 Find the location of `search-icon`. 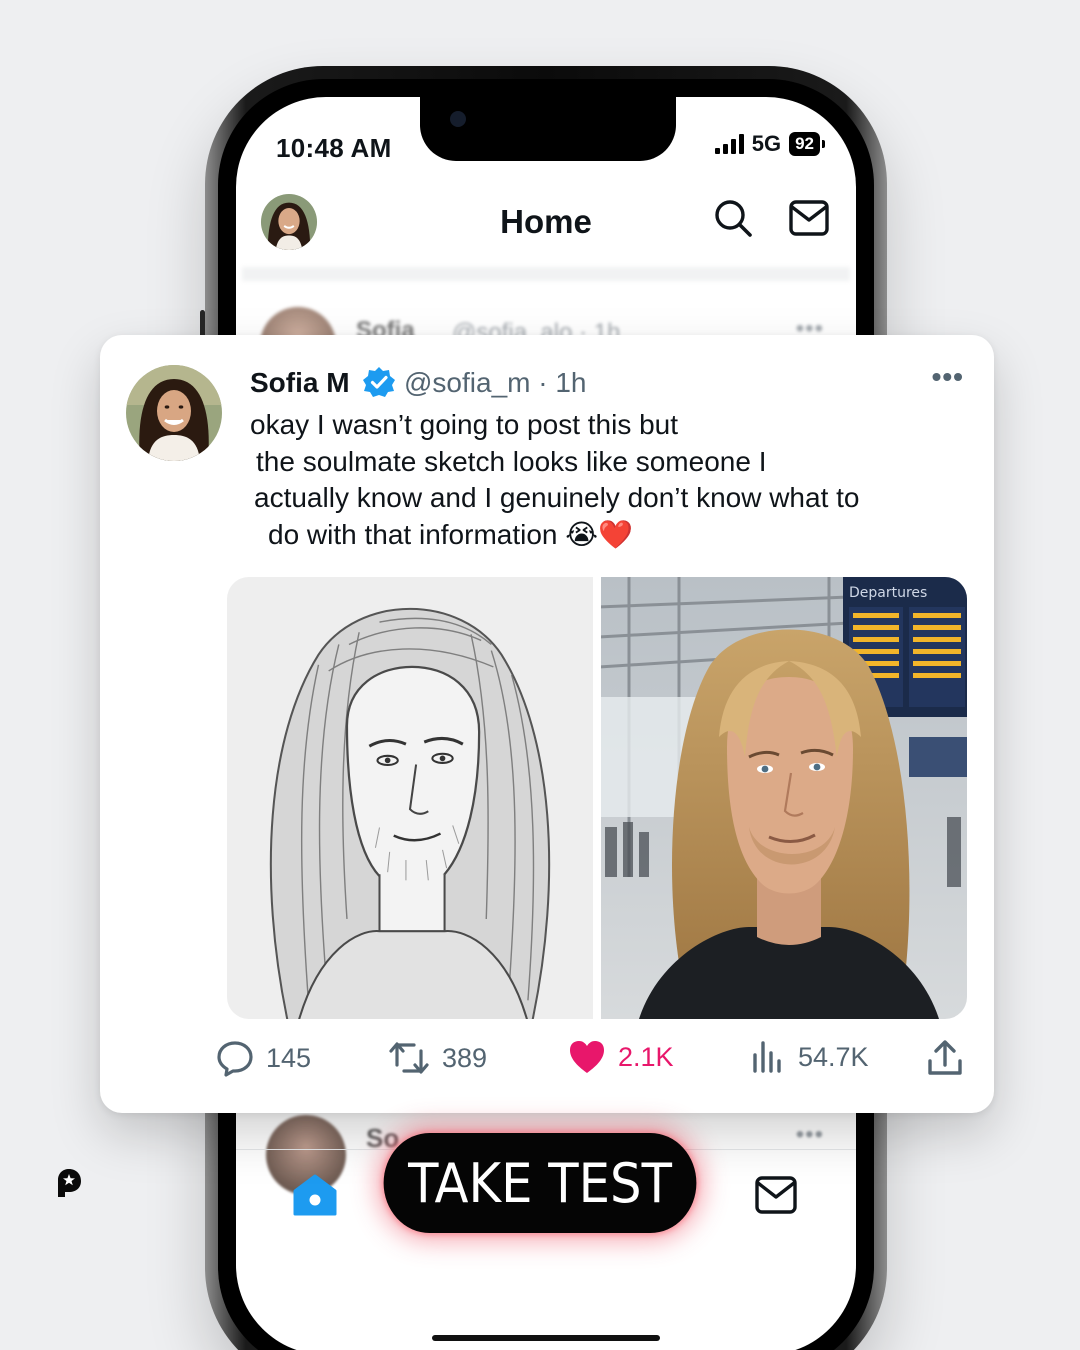

search-icon is located at coordinates (733, 218).